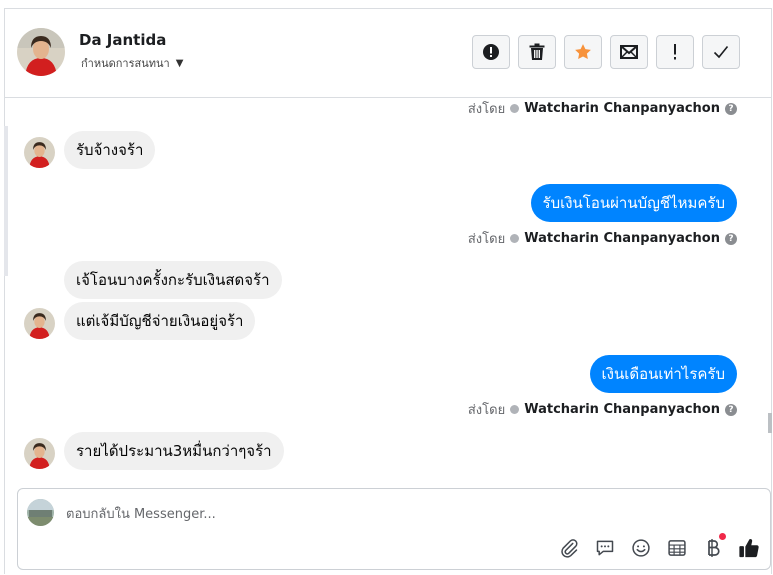  I want to click on outgoing-message: เงินเดือนเท่าไรครับ, so click(663, 374).